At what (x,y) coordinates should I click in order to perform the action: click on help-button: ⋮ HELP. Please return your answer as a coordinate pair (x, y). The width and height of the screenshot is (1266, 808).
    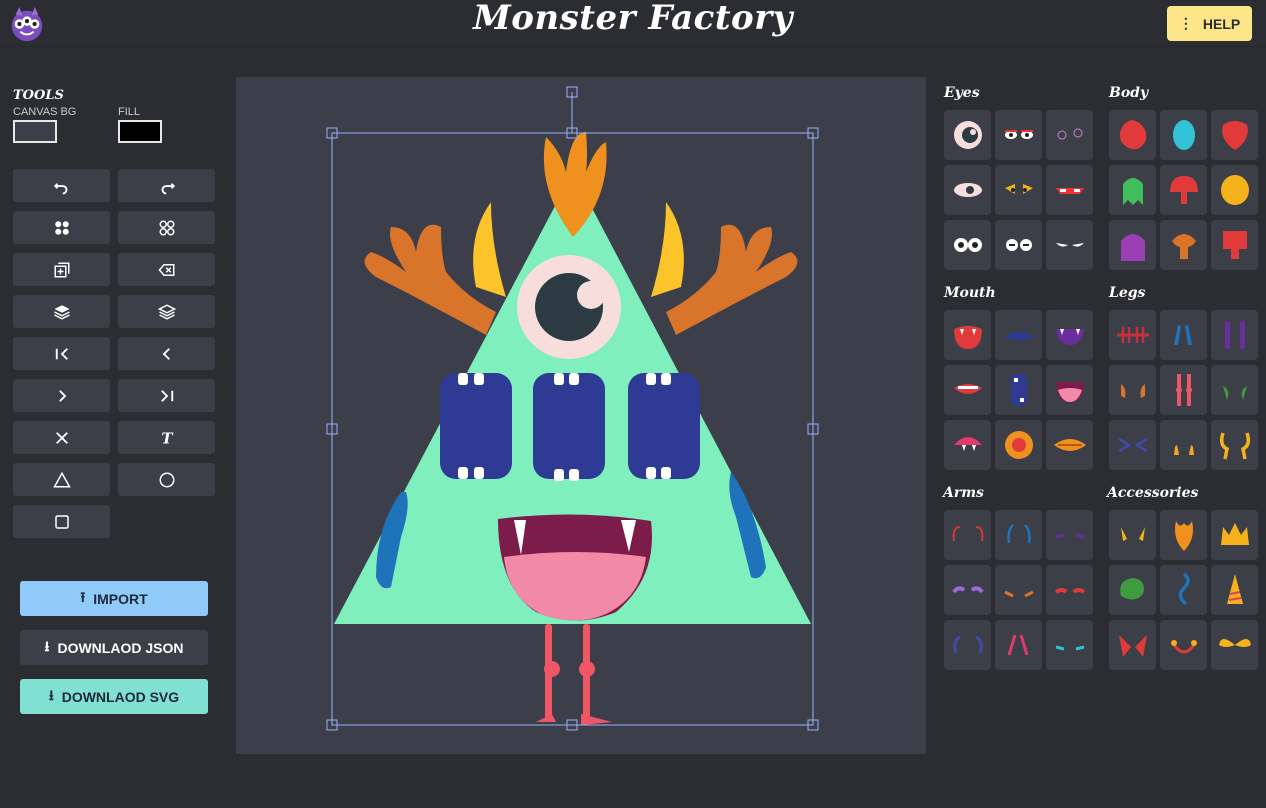
    Looking at the image, I should click on (1209, 23).